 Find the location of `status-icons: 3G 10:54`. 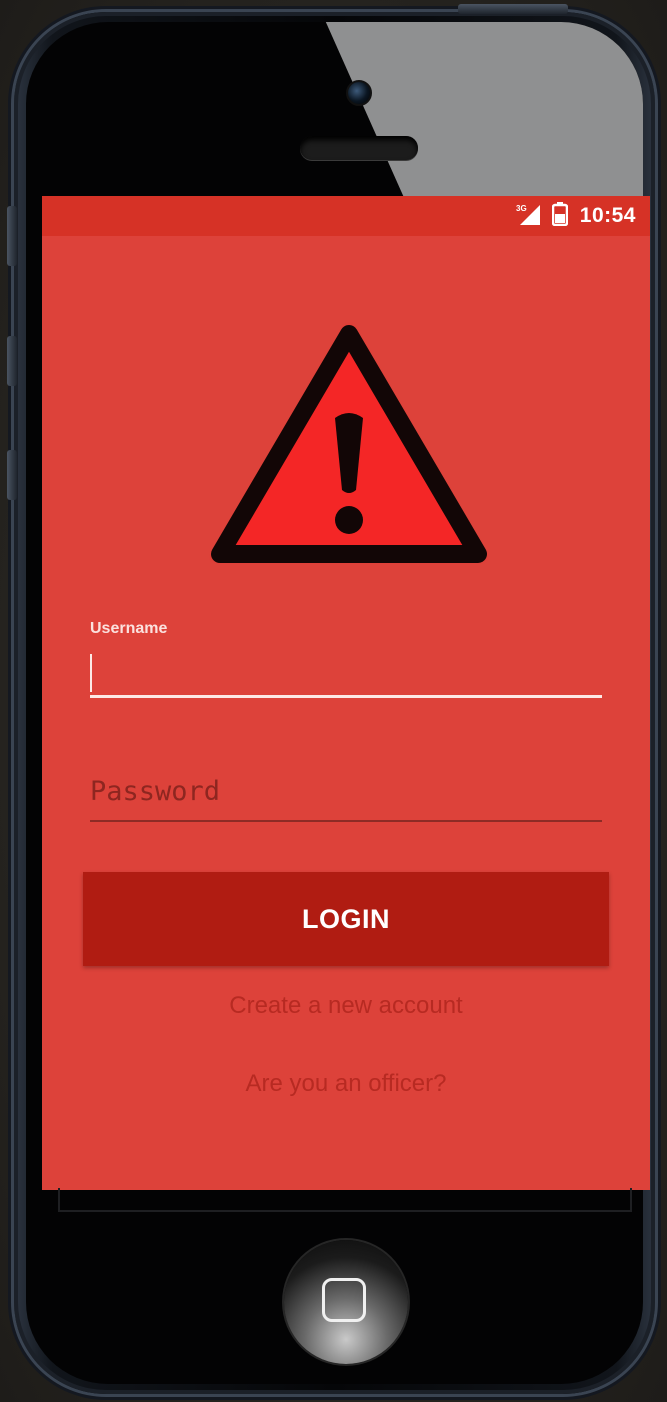

status-icons: 3G 10:54 is located at coordinates (576, 216).